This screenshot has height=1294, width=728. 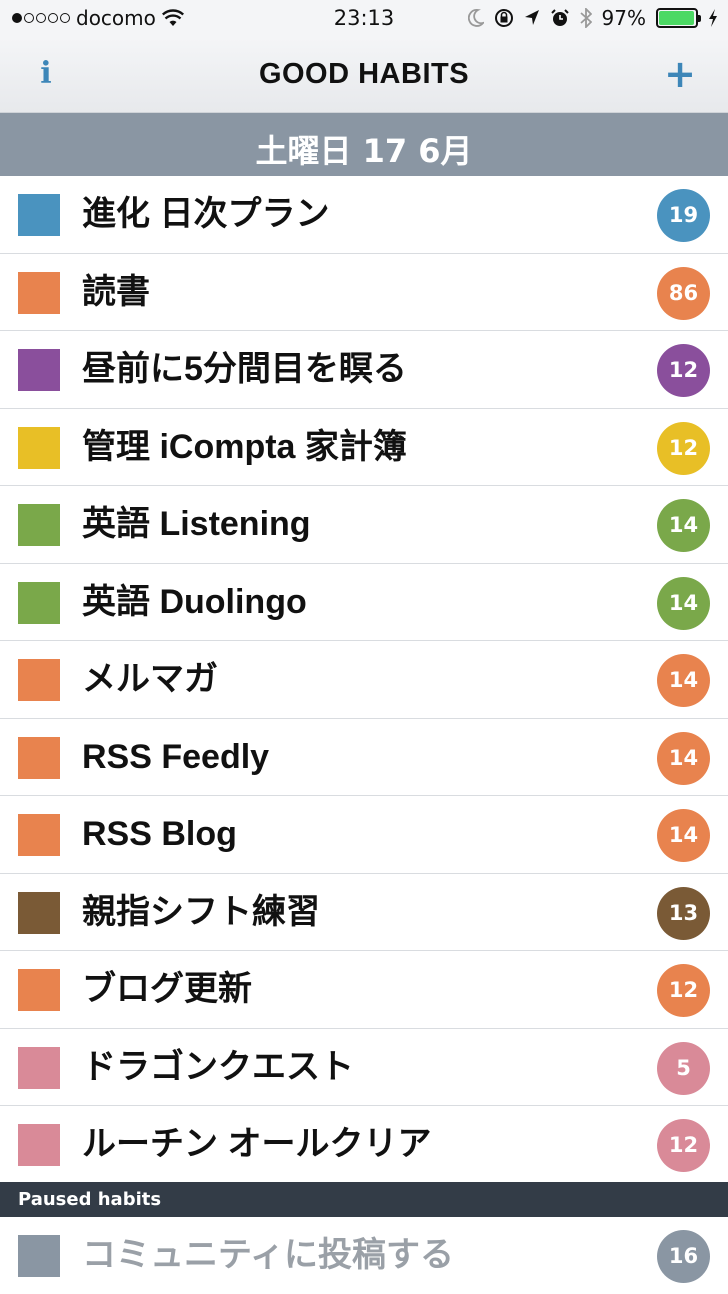 I want to click on habit-row: 読書 86, so click(x=364, y=292).